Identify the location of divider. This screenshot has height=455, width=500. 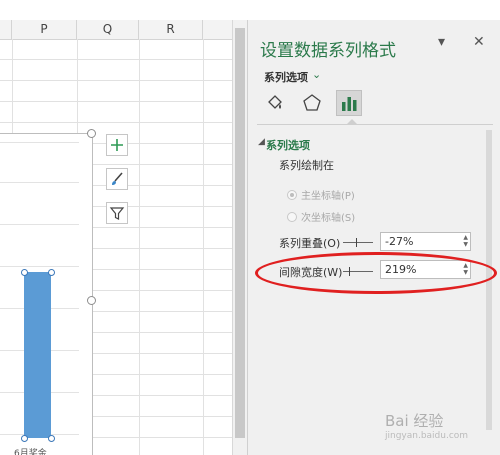
(375, 124).